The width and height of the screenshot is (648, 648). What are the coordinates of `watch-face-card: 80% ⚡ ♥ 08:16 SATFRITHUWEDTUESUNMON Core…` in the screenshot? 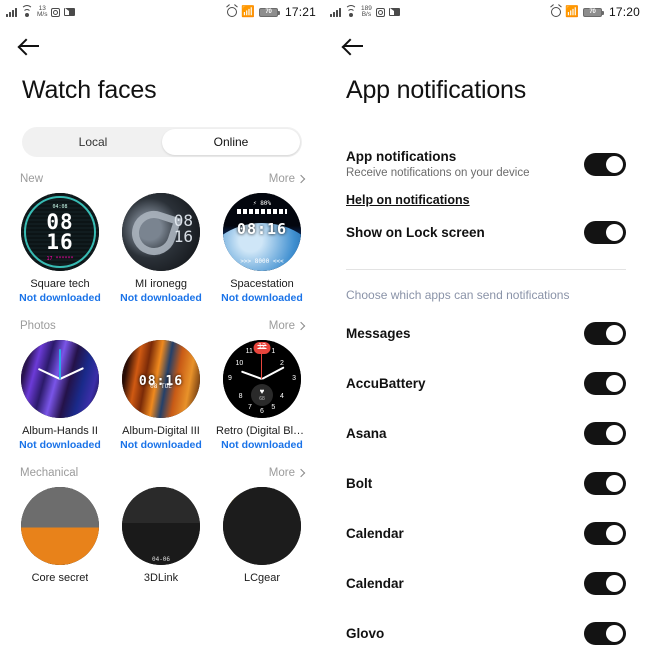 It's located at (60, 535).